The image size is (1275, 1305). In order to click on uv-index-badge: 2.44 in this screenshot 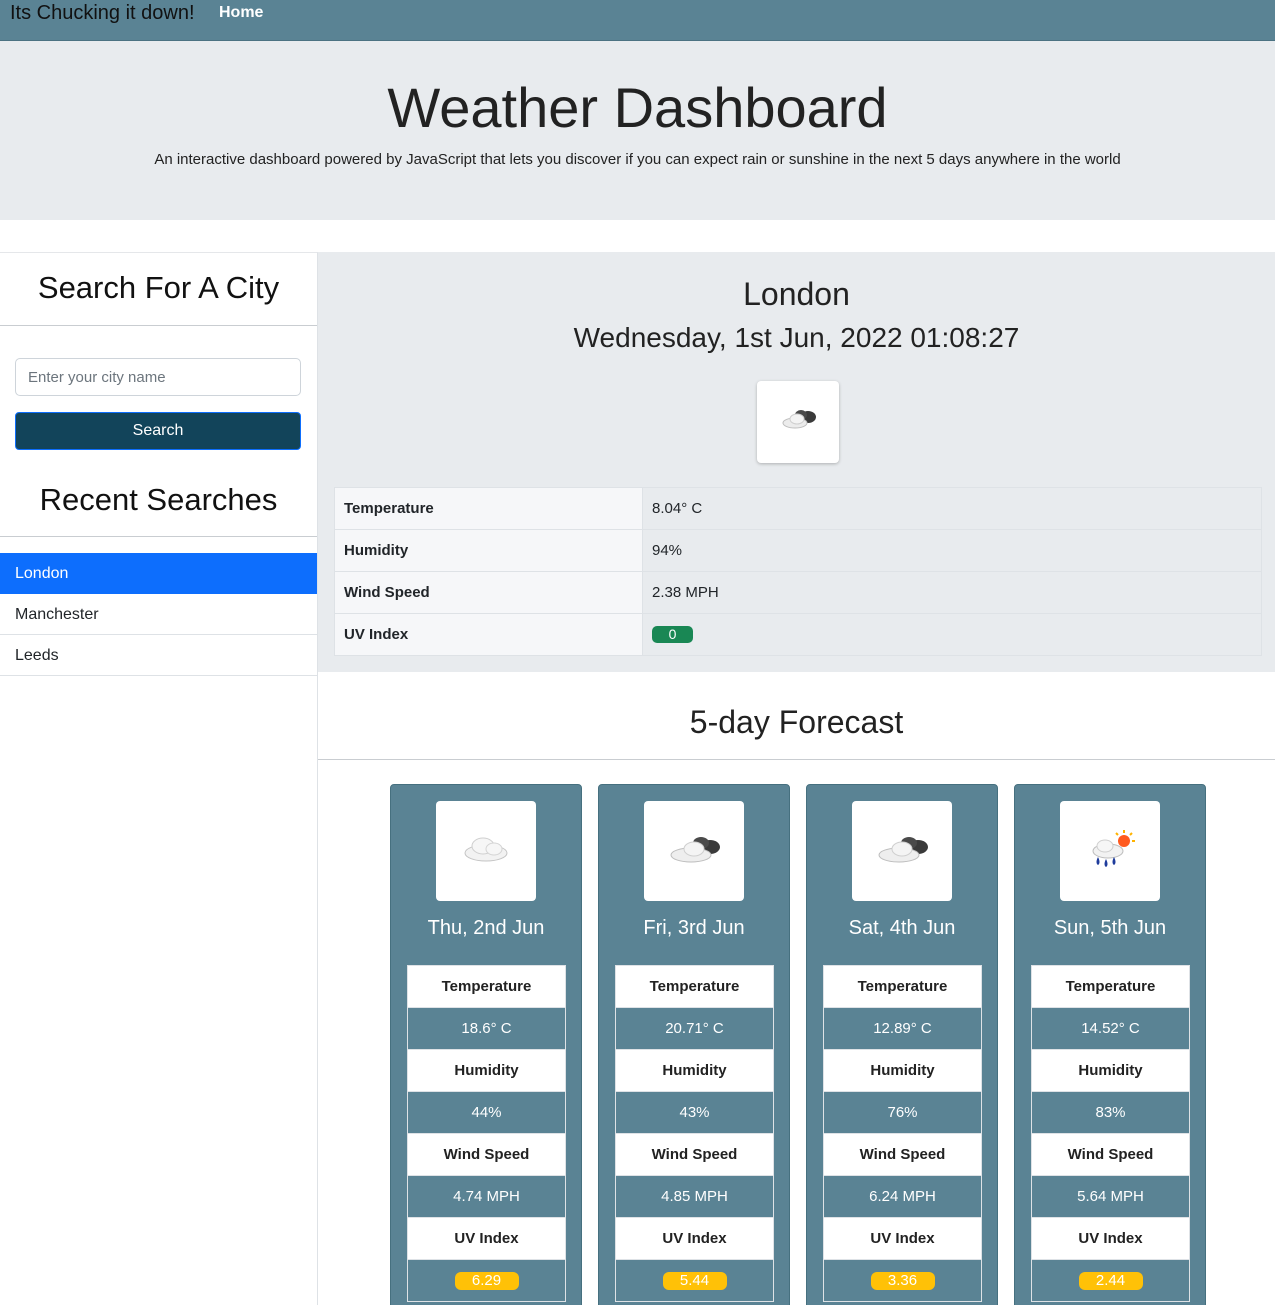, I will do `click(1110, 1280)`.